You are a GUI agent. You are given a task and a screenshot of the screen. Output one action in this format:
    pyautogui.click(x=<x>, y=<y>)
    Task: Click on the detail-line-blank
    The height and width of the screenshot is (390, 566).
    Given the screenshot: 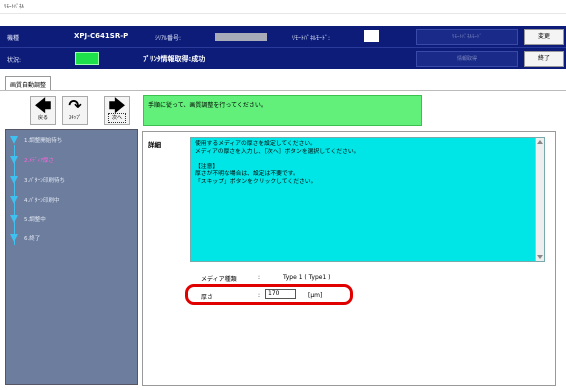 What is the action you would take?
    pyautogui.click(x=363, y=160)
    